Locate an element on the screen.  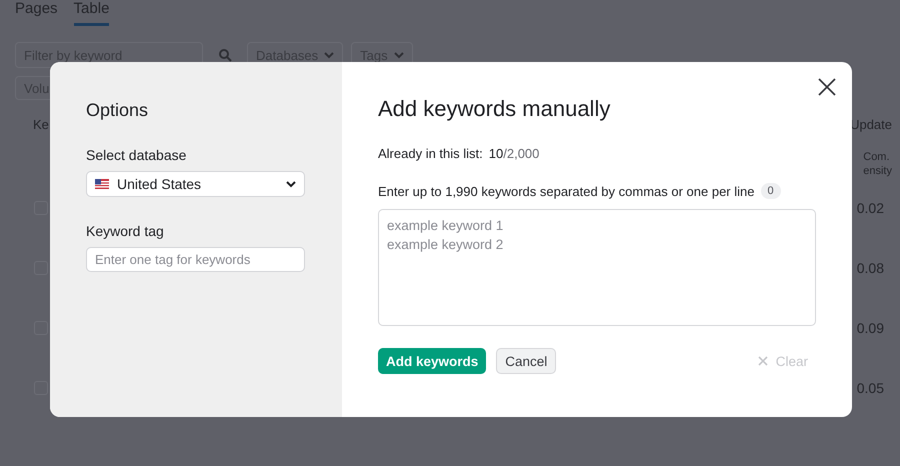
column-header: Ke is located at coordinates (41, 124).